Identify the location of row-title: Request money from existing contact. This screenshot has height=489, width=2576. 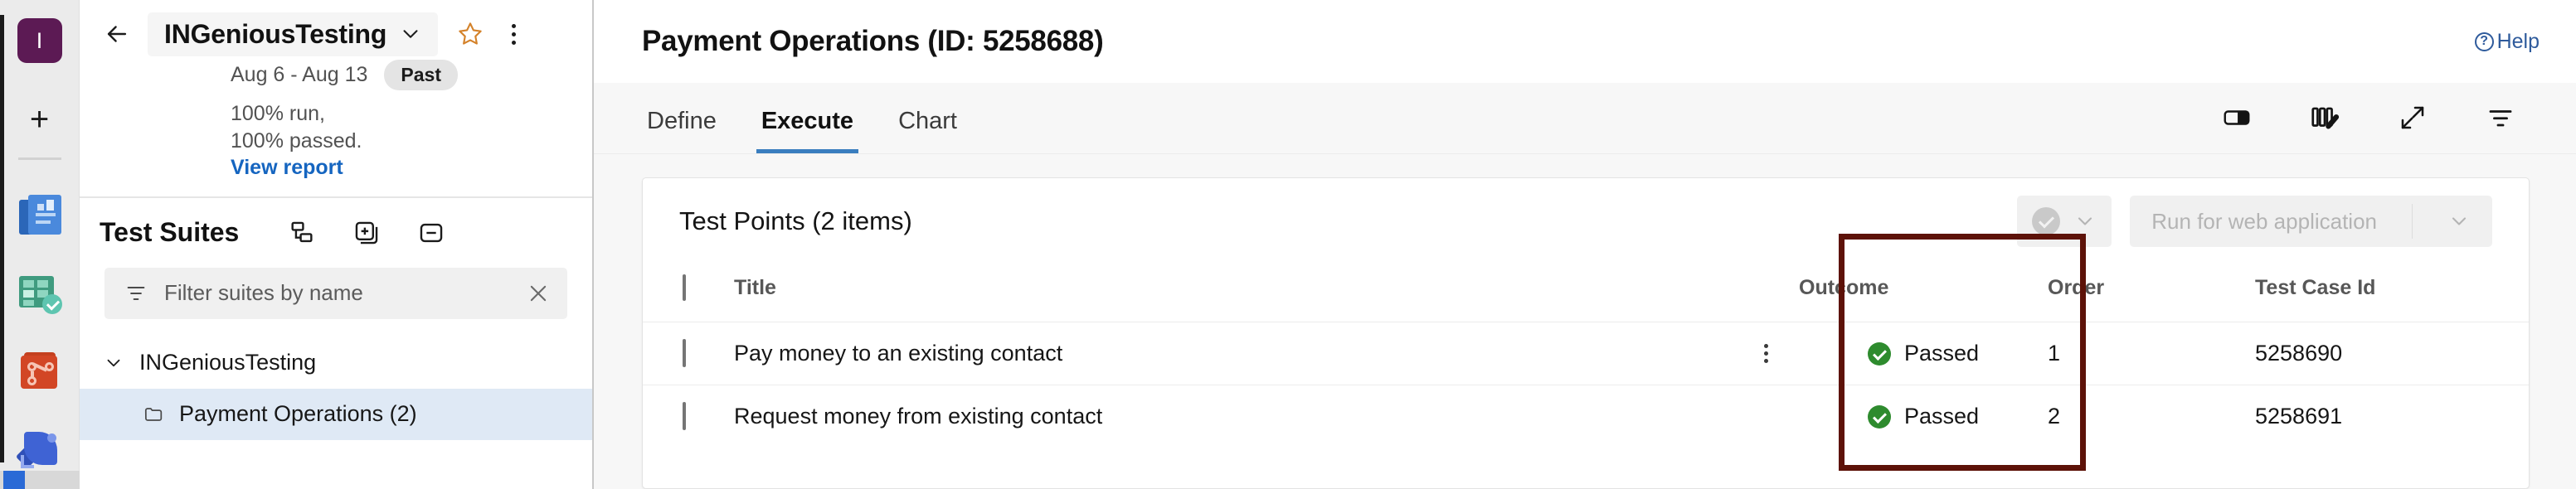
(918, 416).